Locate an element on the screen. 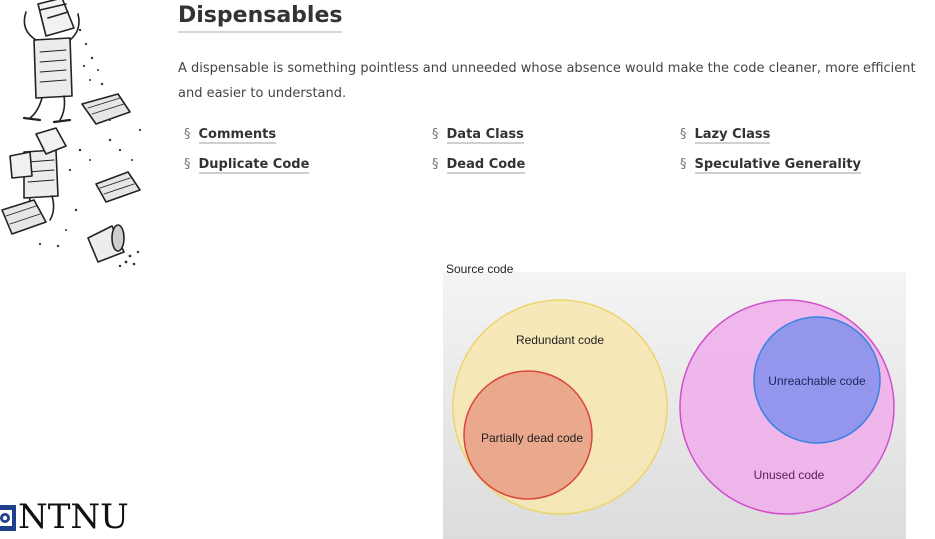  link-data-class: § Data Class is located at coordinates (478, 135).